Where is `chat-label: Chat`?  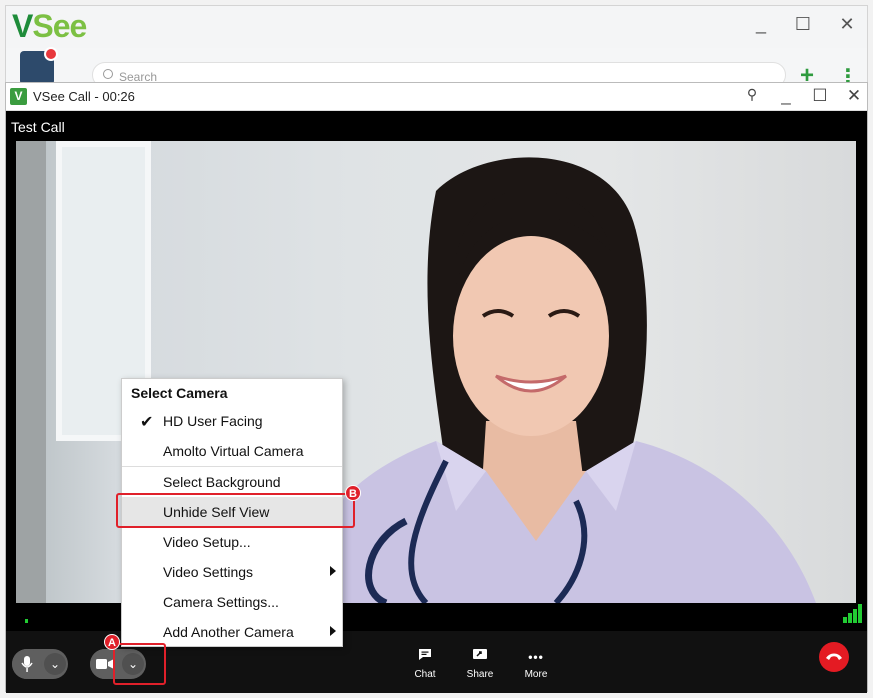
chat-label: Chat is located at coordinates (425, 674).